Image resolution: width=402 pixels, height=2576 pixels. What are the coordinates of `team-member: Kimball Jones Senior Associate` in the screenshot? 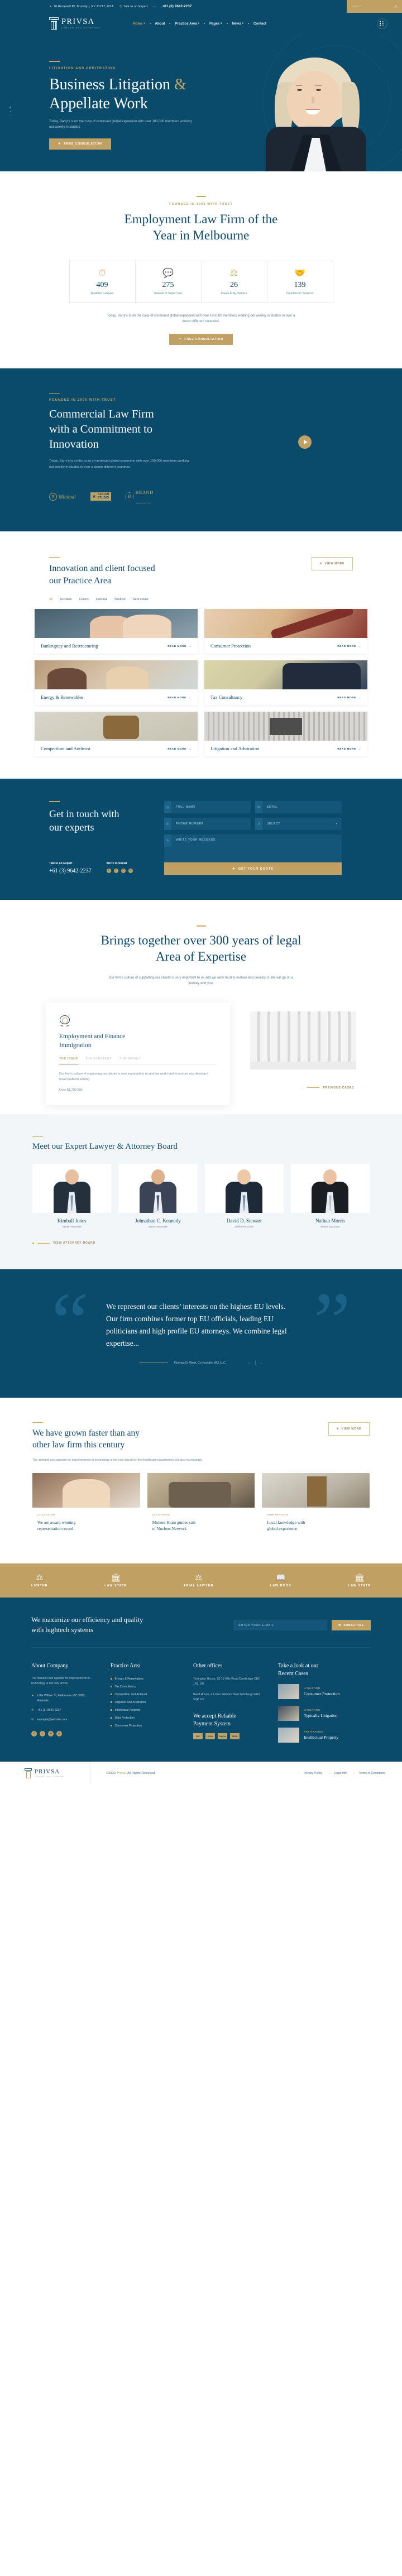 It's located at (72, 1196).